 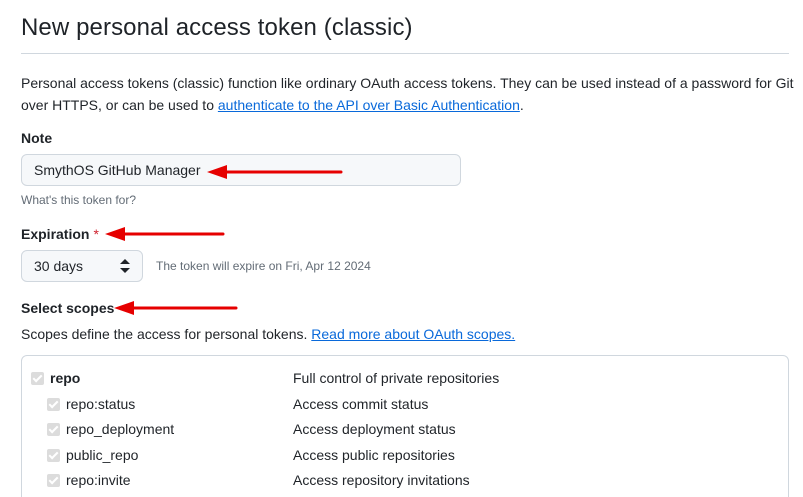 What do you see at coordinates (521, 105) in the screenshot?
I see `intro-end: .` at bounding box center [521, 105].